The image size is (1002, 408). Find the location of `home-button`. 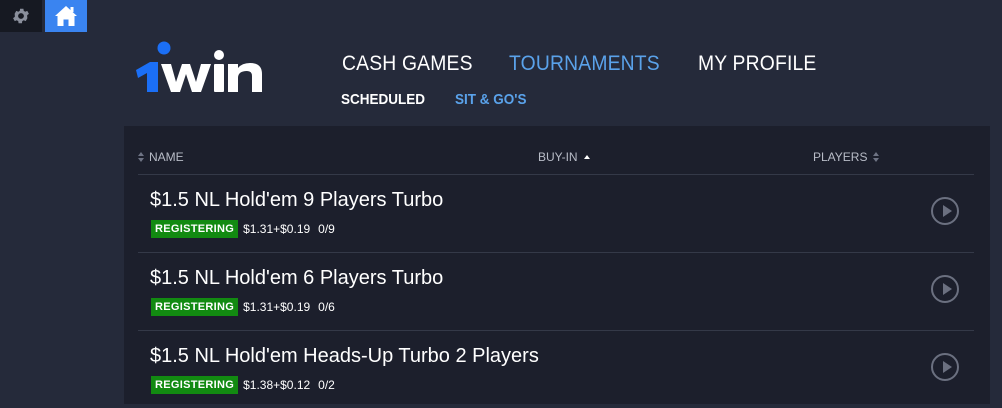

home-button is located at coordinates (66, 16).